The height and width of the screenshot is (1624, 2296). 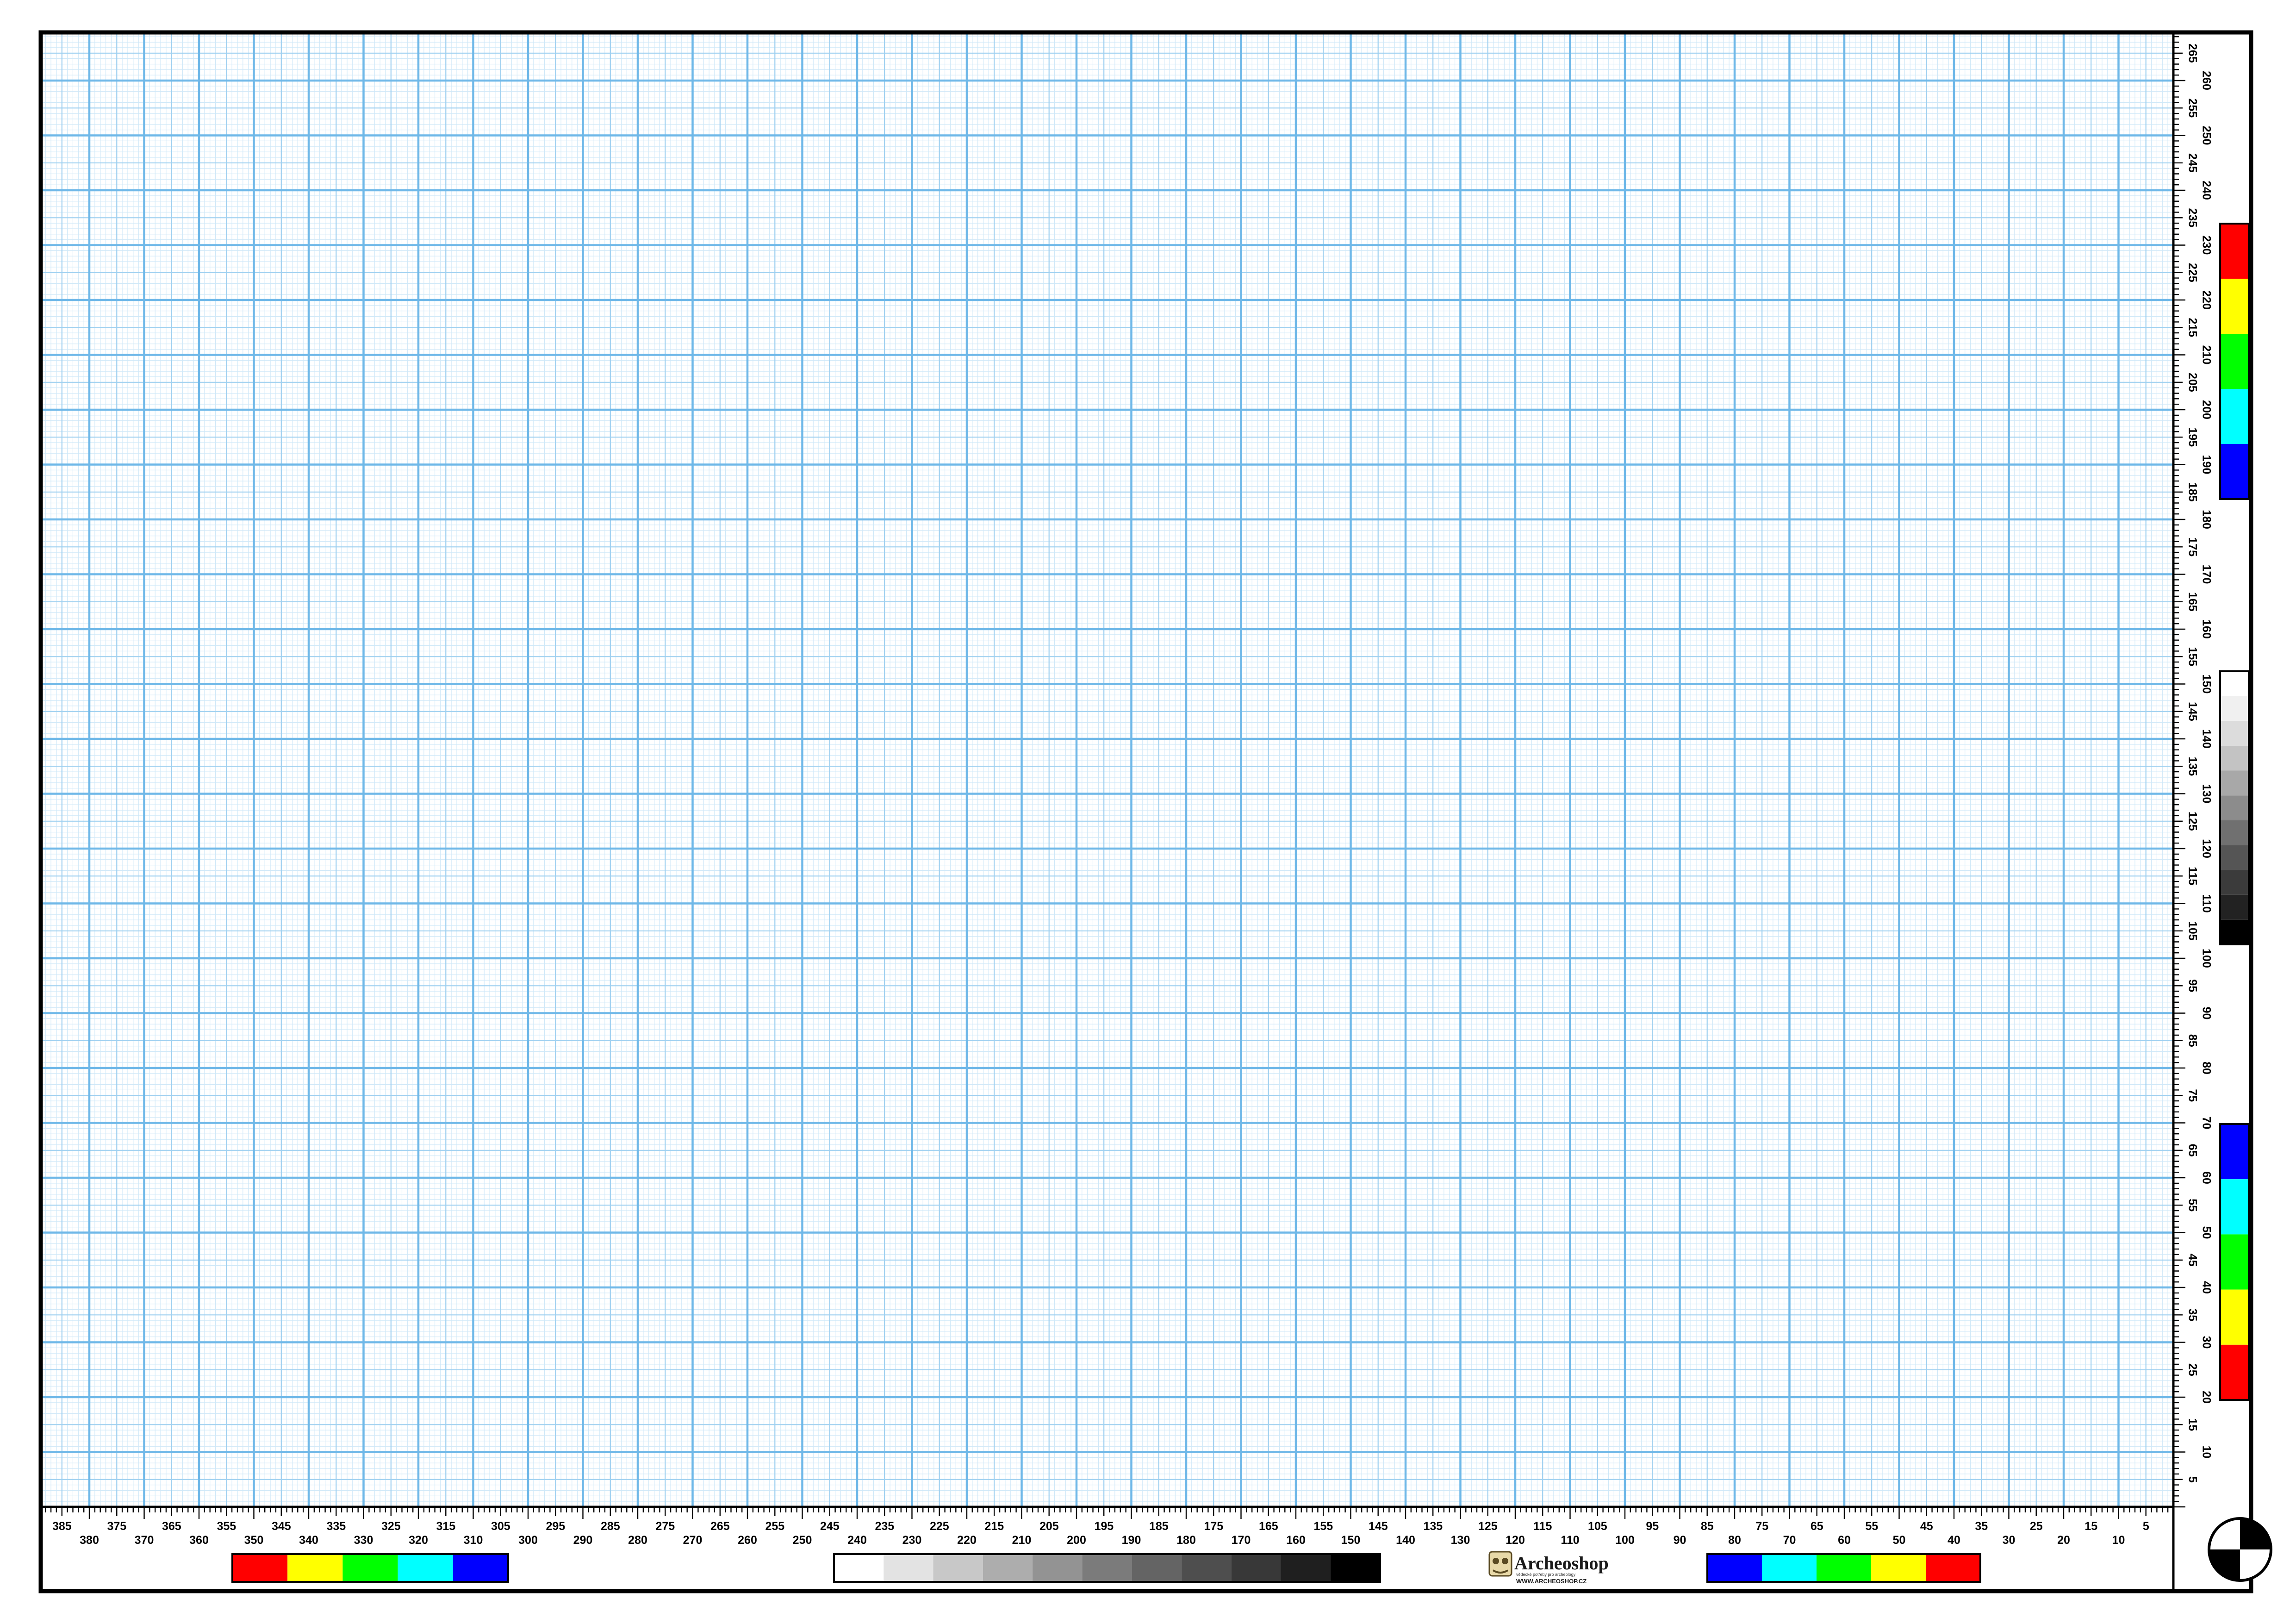 I want to click on bottom-scale-label: 150, so click(x=1351, y=1540).